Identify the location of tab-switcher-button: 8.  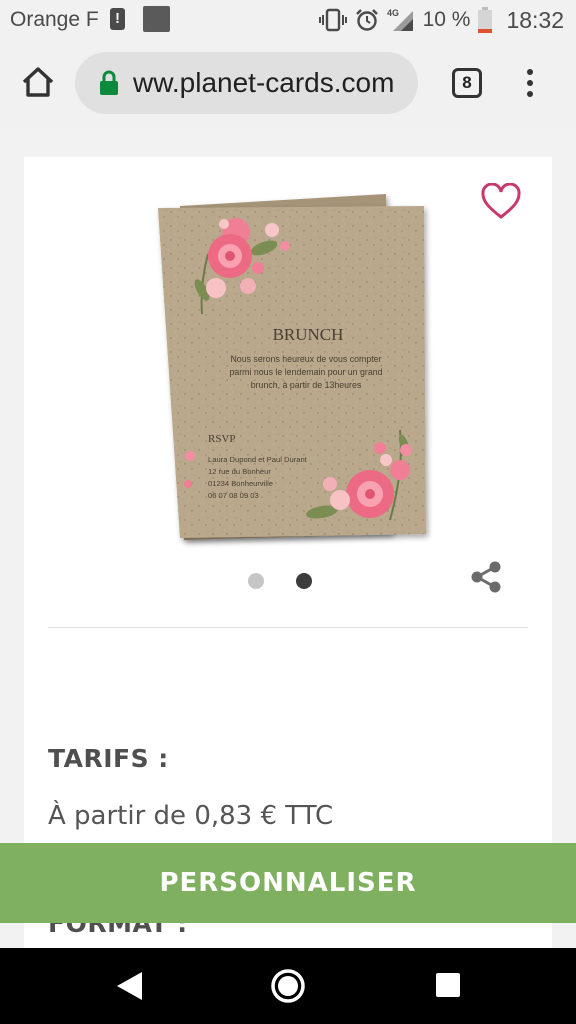
(467, 83).